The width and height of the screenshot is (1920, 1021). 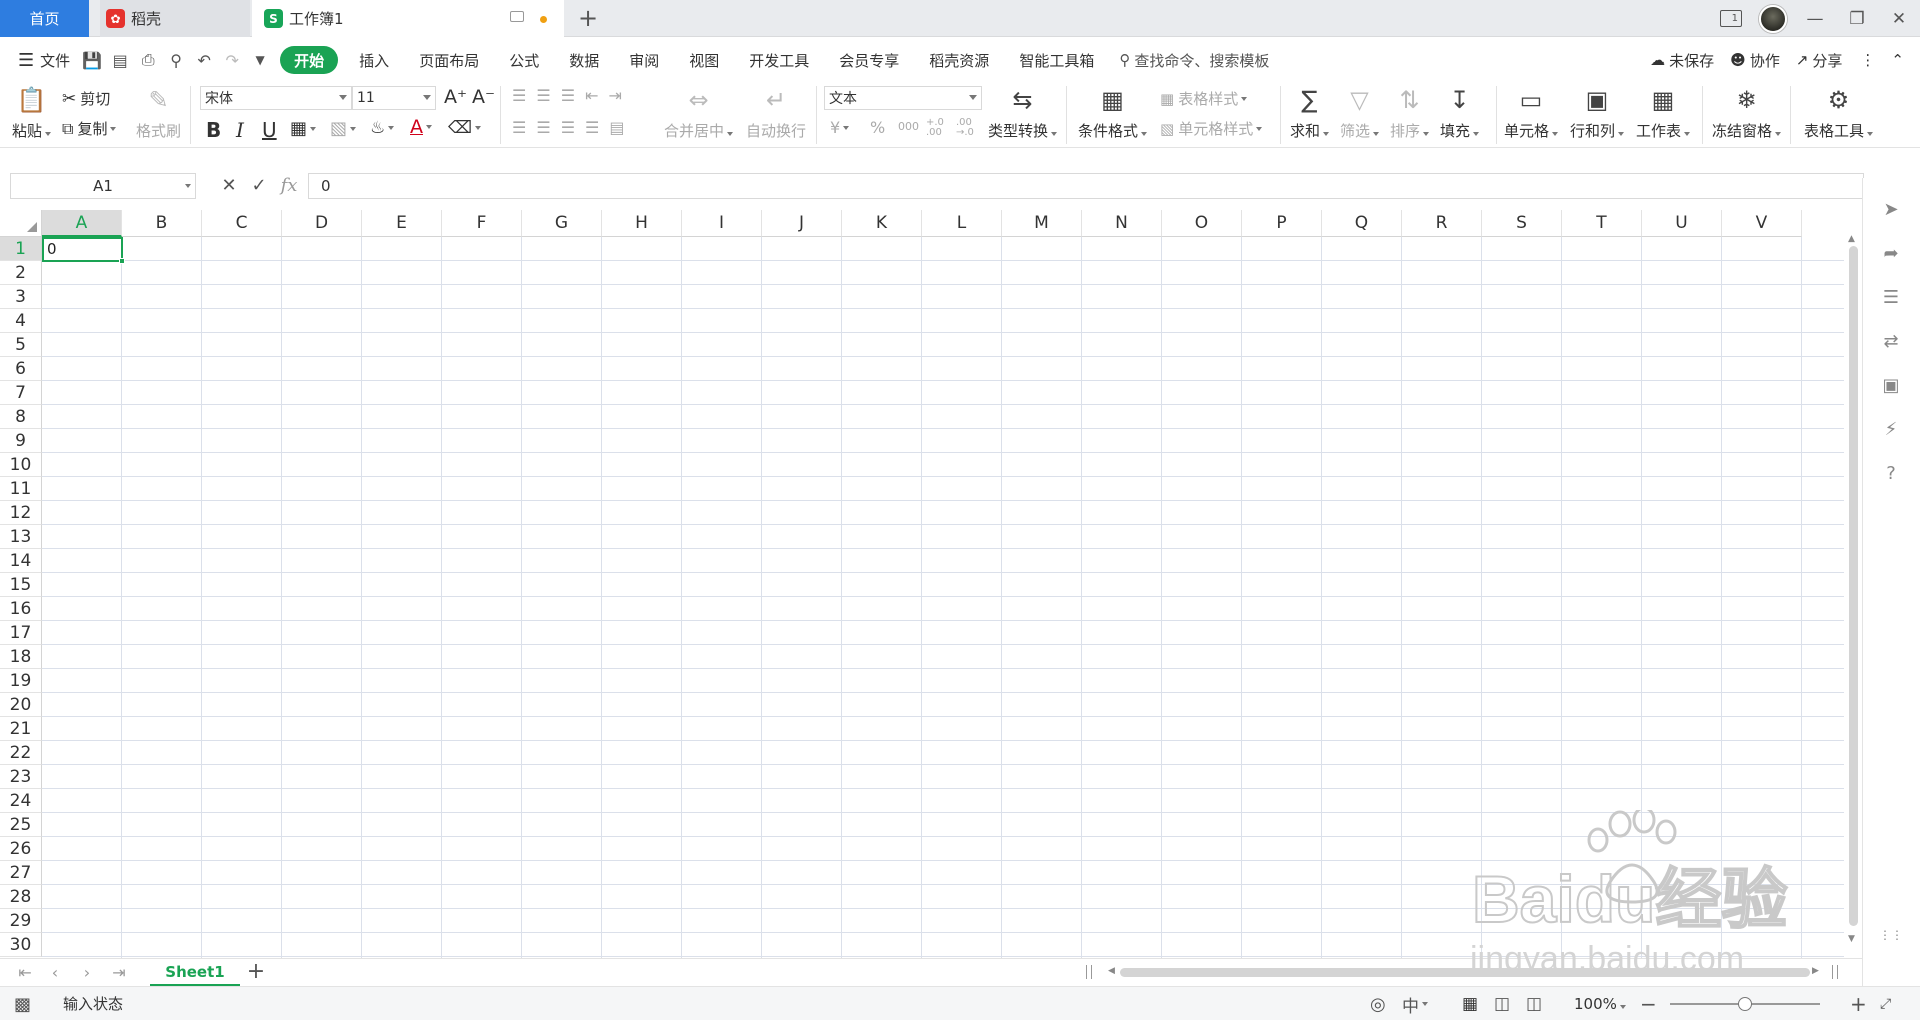 I want to click on column-header-o: O, so click(x=1202, y=223).